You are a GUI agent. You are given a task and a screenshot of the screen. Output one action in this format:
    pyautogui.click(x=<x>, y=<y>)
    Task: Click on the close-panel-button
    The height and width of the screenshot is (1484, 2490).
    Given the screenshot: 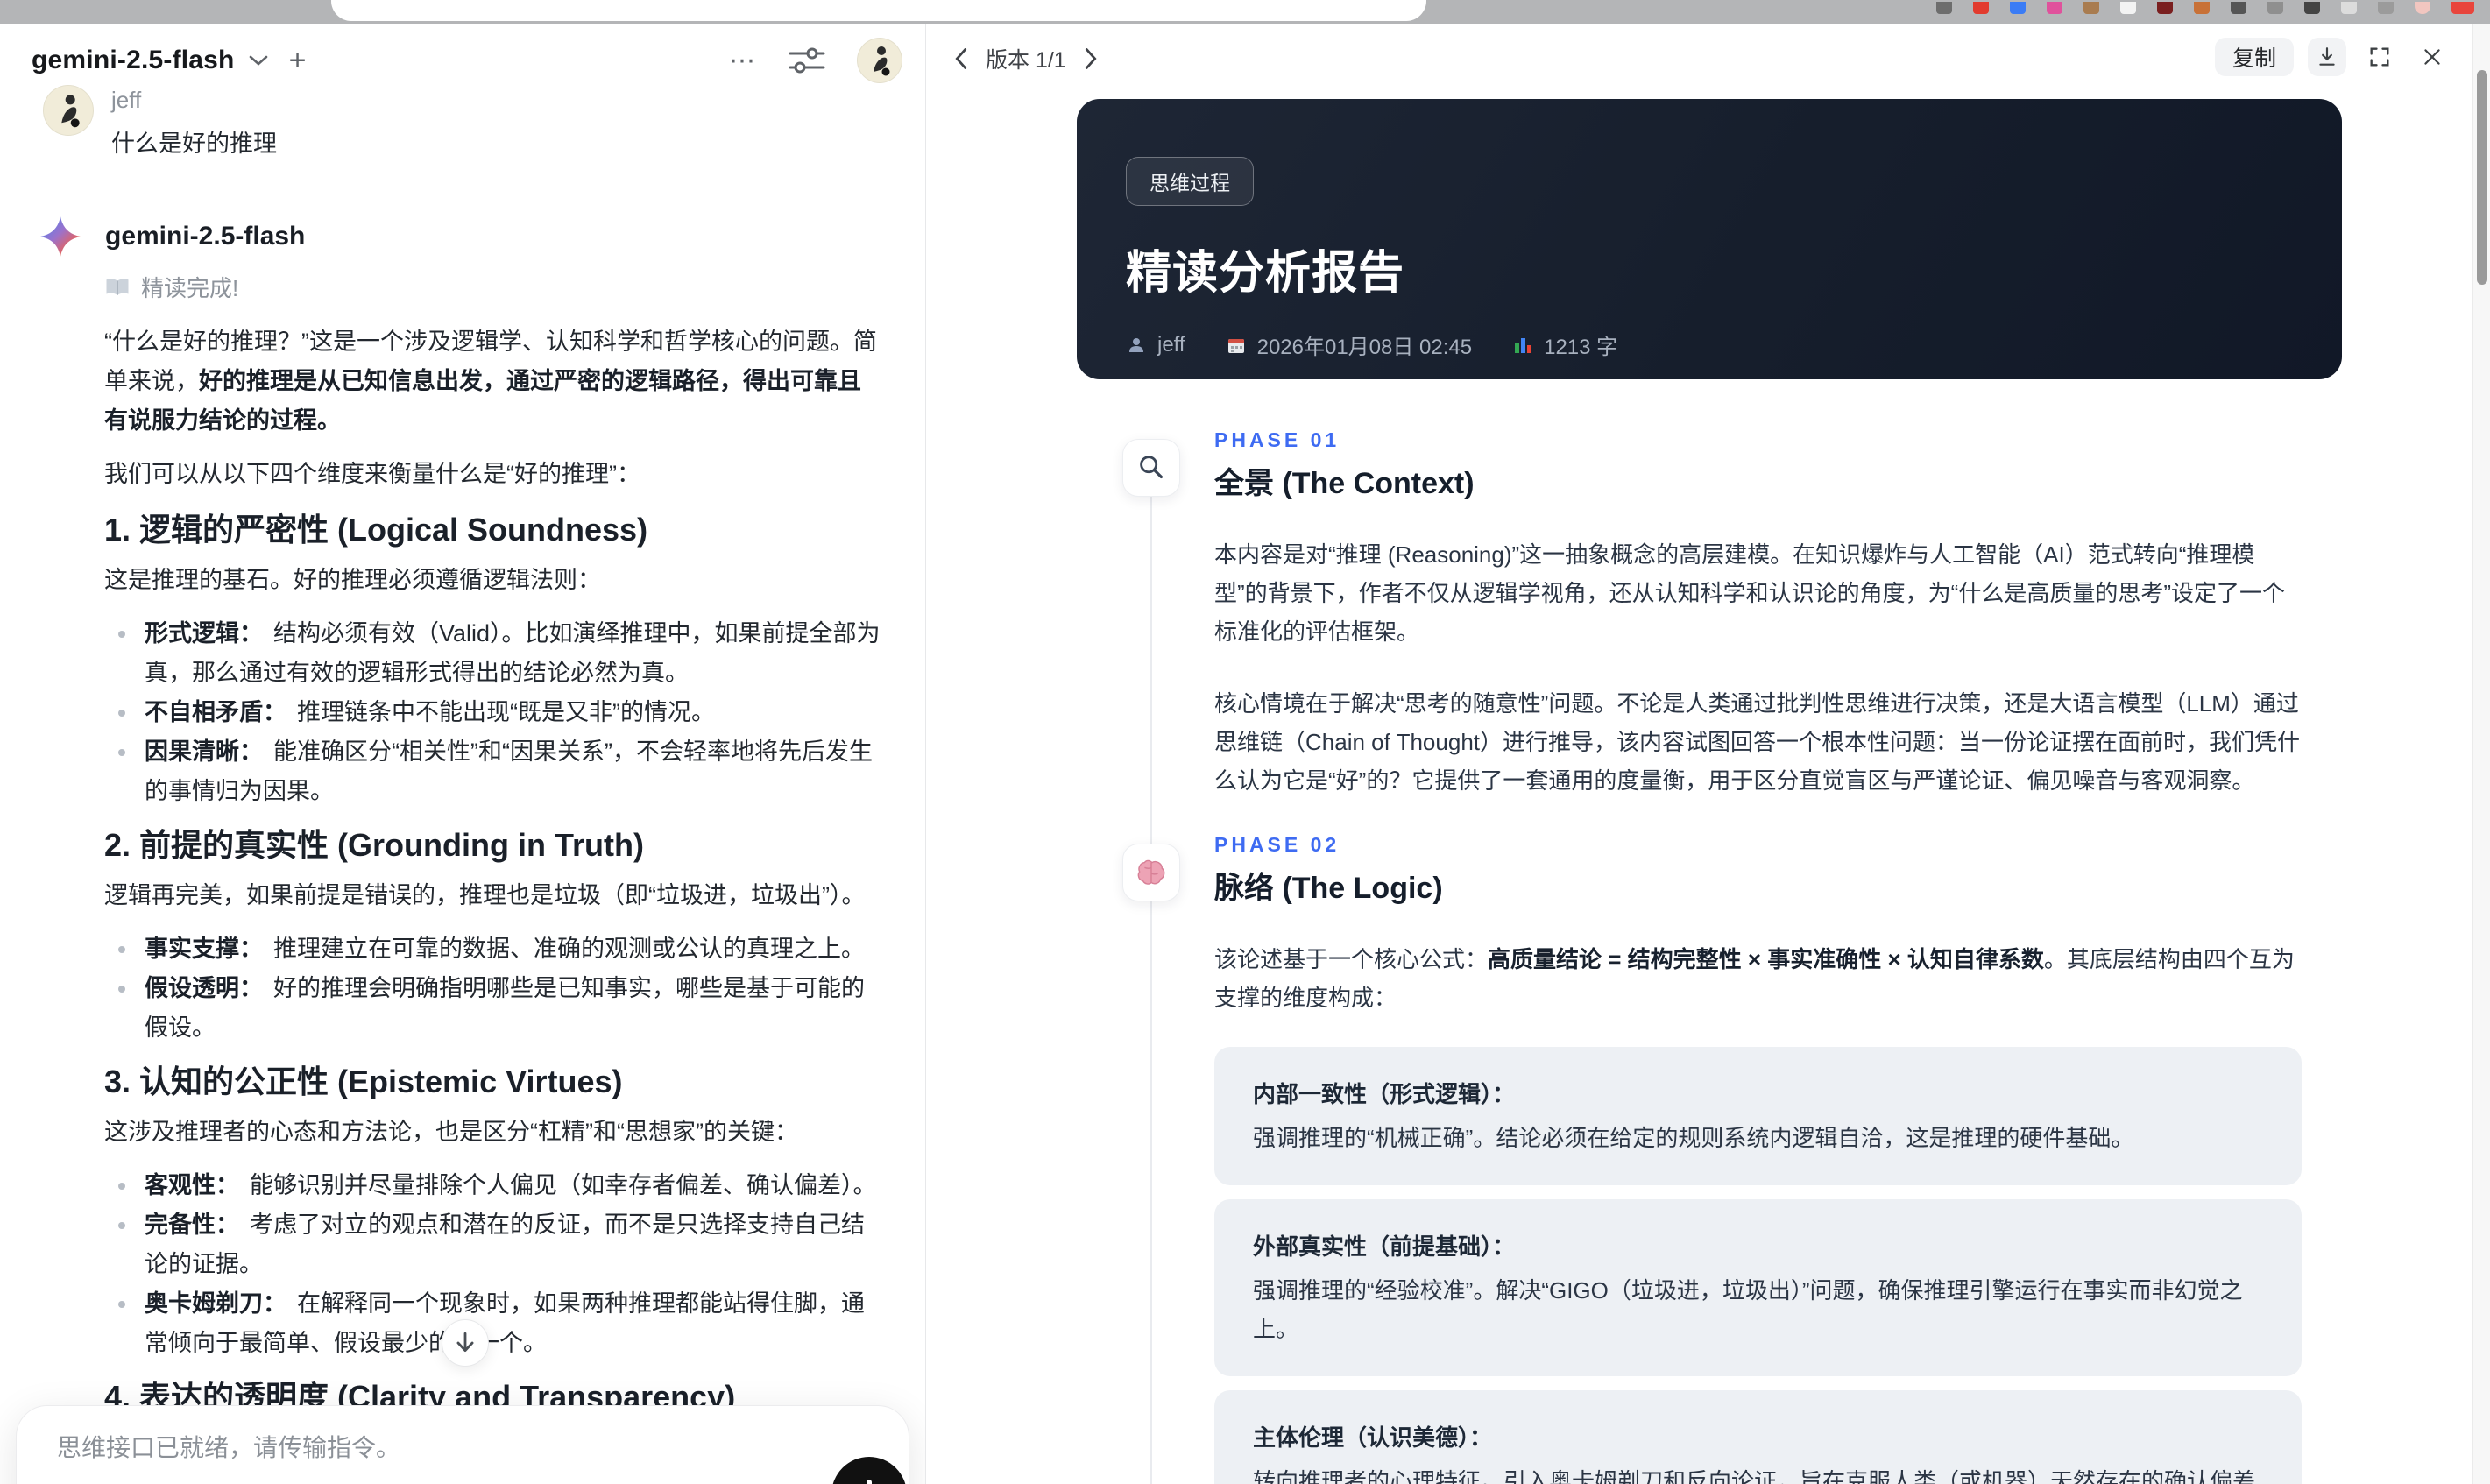 What is the action you would take?
    pyautogui.click(x=2432, y=57)
    